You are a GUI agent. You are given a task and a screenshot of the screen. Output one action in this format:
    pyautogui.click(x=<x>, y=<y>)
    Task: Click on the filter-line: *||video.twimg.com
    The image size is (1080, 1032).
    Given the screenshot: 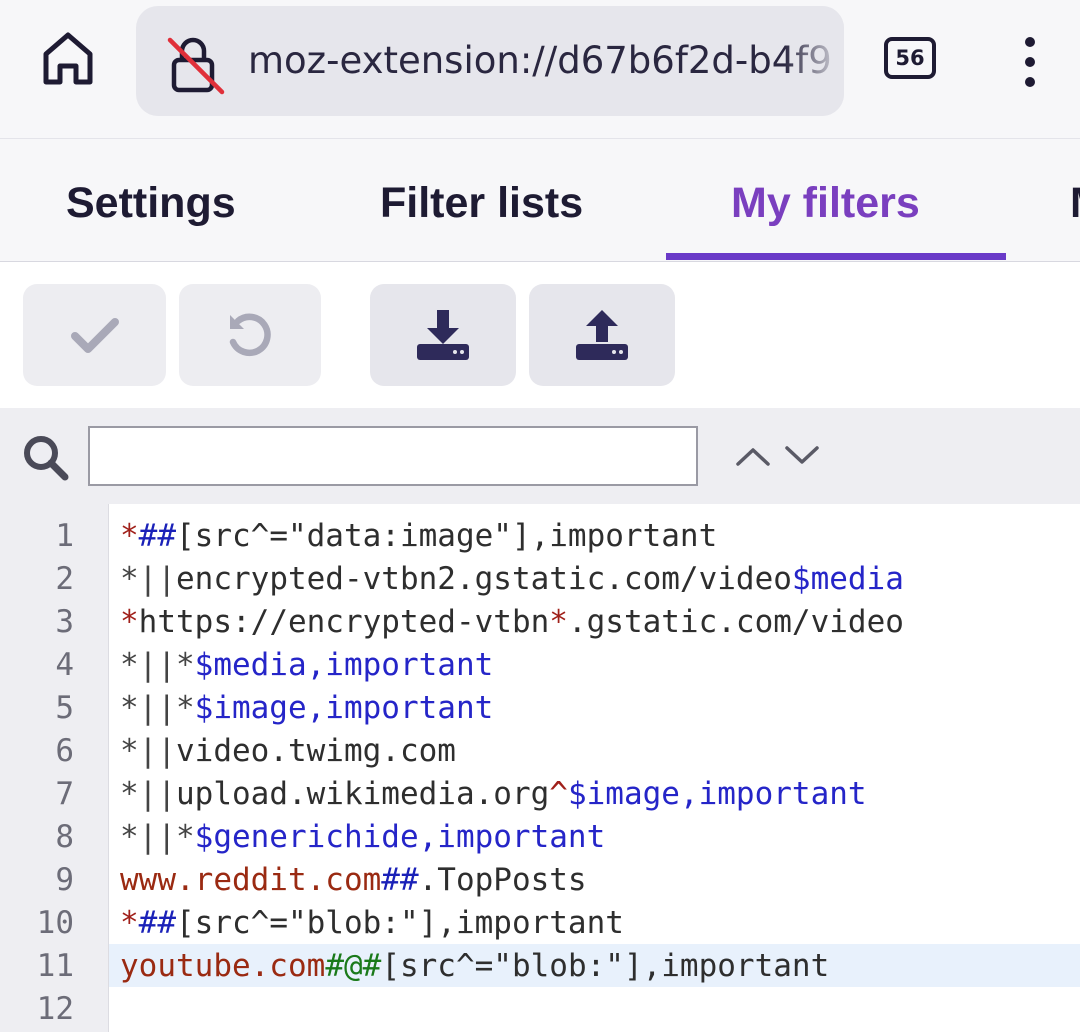 What is the action you would take?
    pyautogui.click(x=288, y=751)
    